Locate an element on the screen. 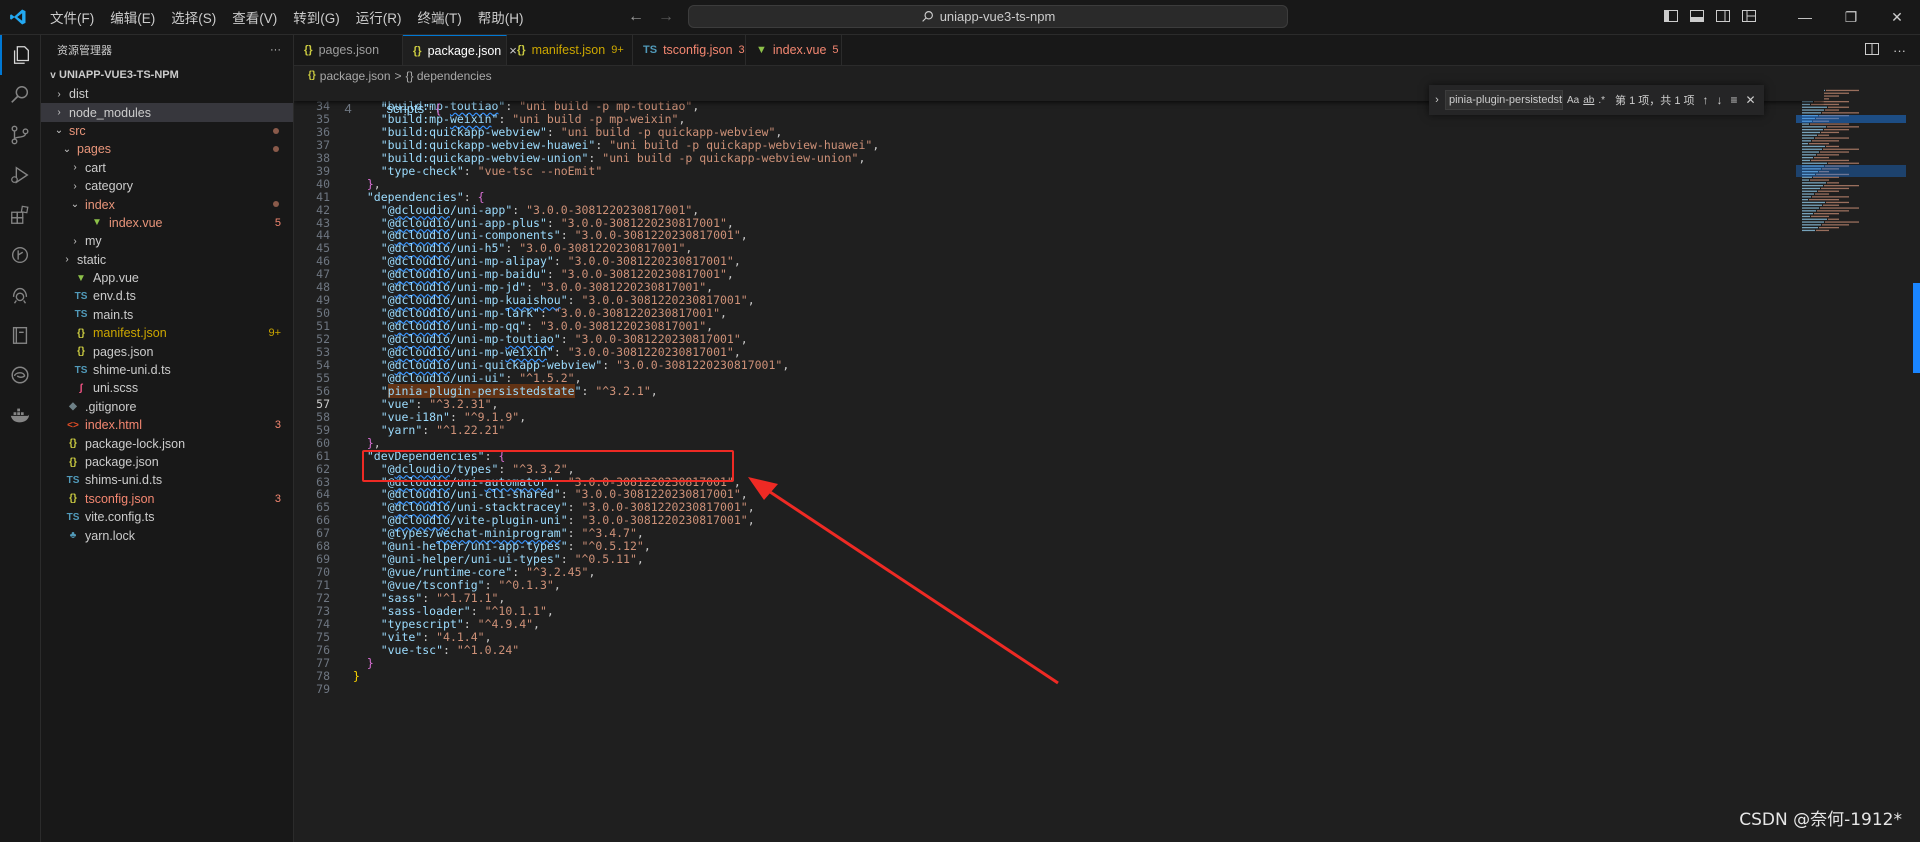 The height and width of the screenshot is (842, 1920). file-item: TS env.d.ts is located at coordinates (167, 296).